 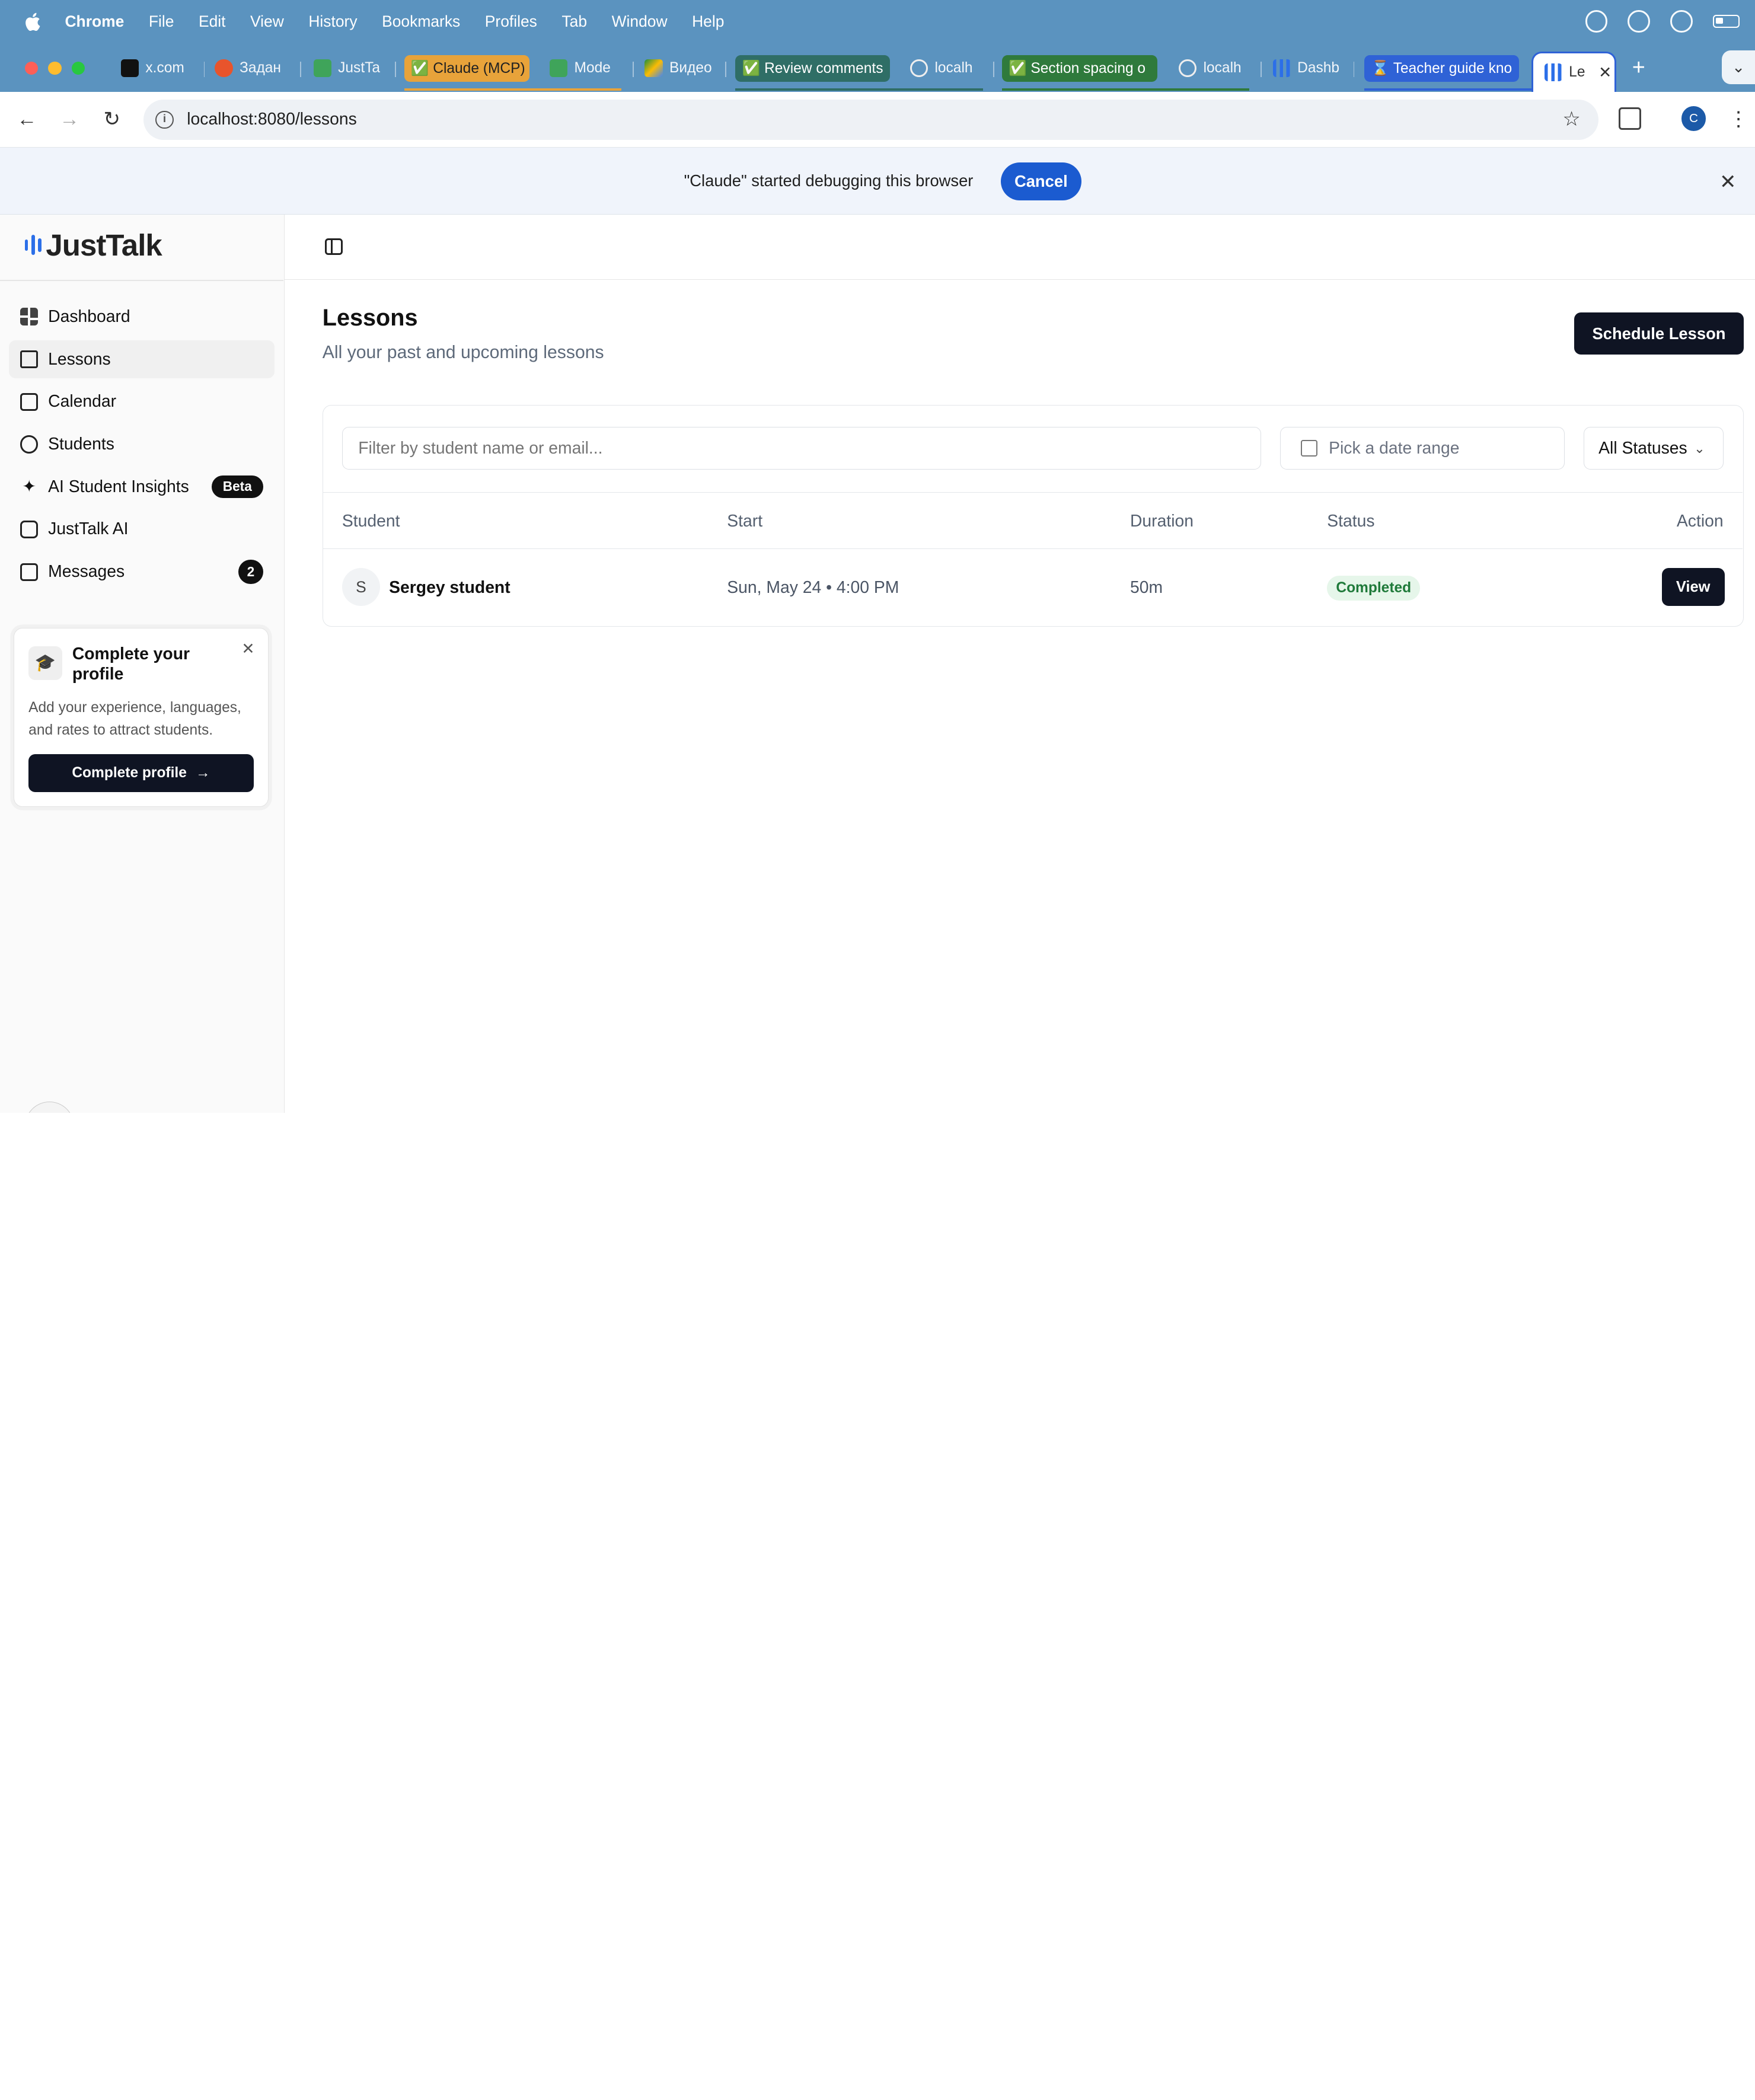 I want to click on close-infobar-icon: ✕, so click(x=1727, y=182).